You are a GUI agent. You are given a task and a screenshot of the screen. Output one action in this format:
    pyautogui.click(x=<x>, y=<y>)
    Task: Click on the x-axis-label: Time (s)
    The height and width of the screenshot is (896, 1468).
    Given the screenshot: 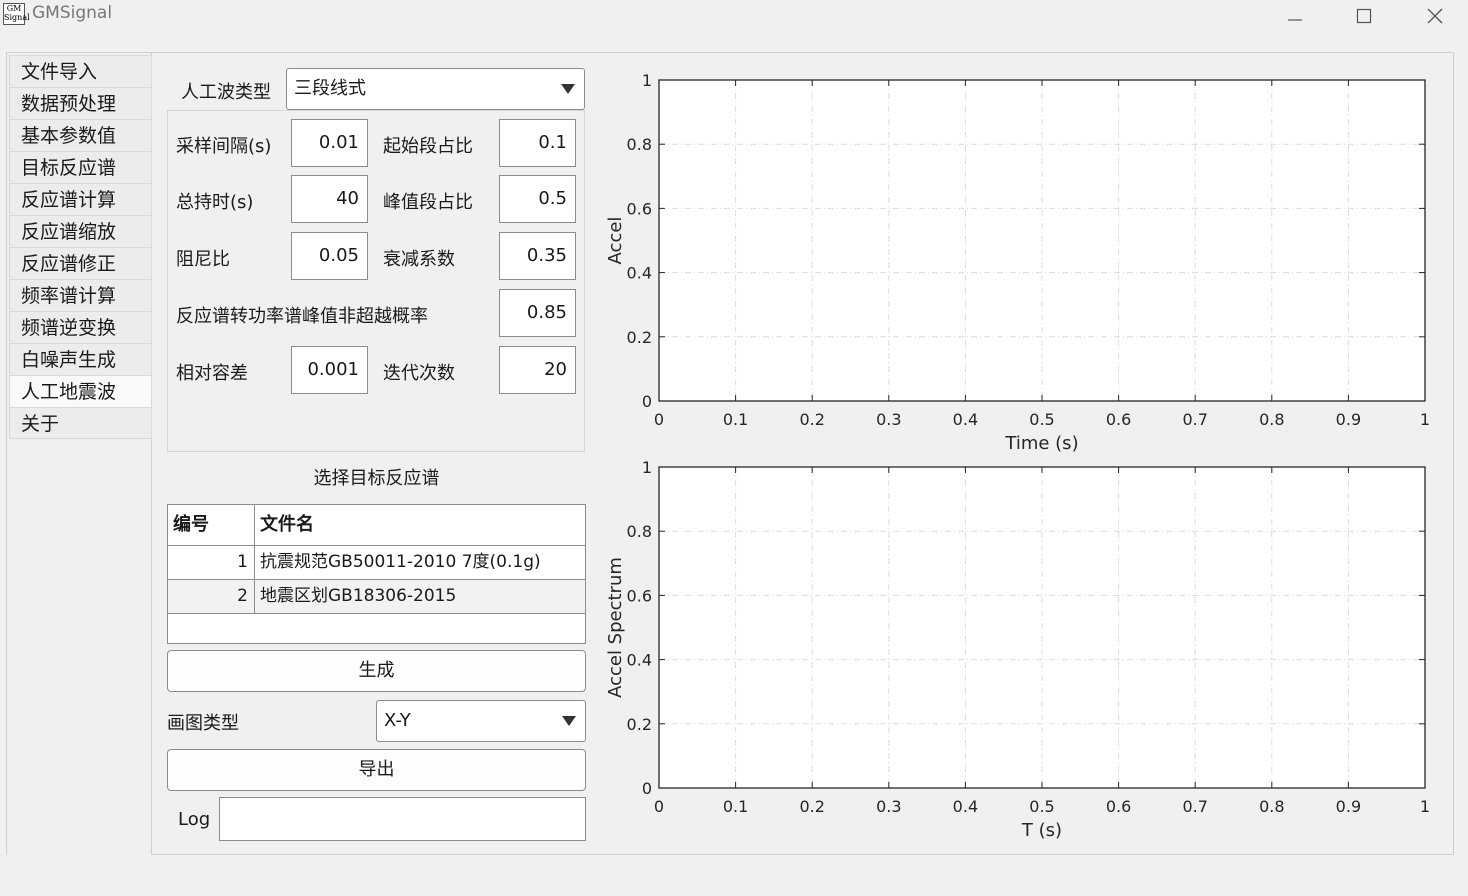 What is the action you would take?
    pyautogui.click(x=1041, y=443)
    